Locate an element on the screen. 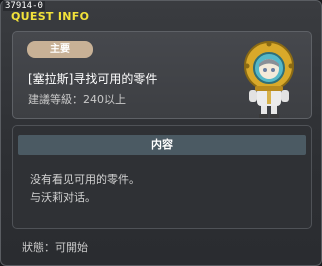  diver-helmet-npc-icon is located at coordinates (269, 79).